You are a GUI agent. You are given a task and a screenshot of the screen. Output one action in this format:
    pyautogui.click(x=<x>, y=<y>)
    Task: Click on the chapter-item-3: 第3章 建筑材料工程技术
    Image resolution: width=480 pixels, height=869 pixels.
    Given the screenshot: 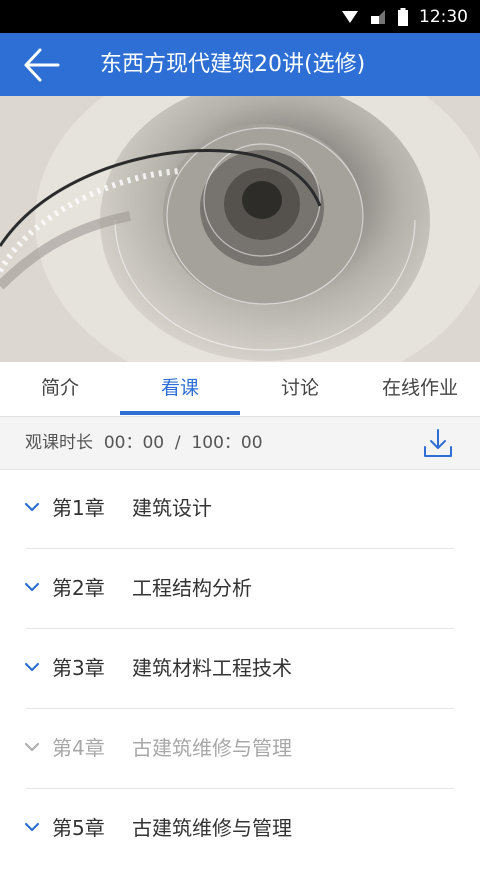 What is the action you would take?
    pyautogui.click(x=240, y=669)
    